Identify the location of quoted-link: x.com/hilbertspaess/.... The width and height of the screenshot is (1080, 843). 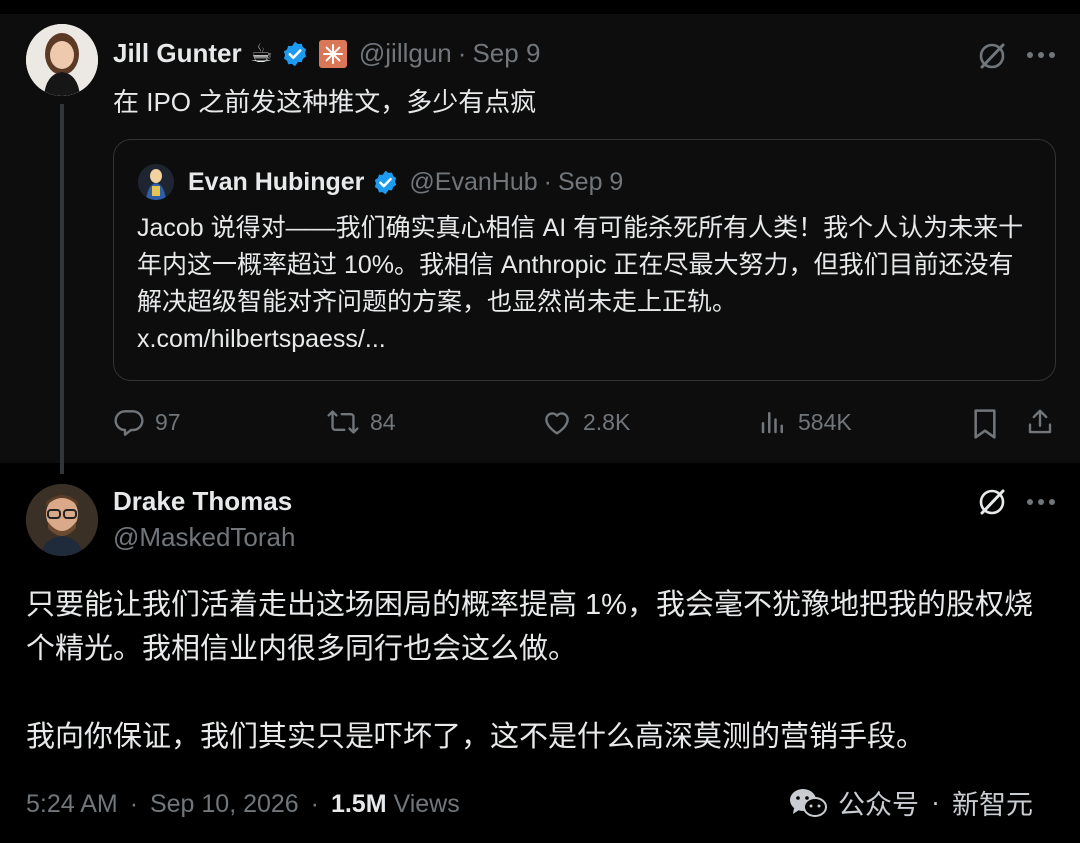
(587, 339).